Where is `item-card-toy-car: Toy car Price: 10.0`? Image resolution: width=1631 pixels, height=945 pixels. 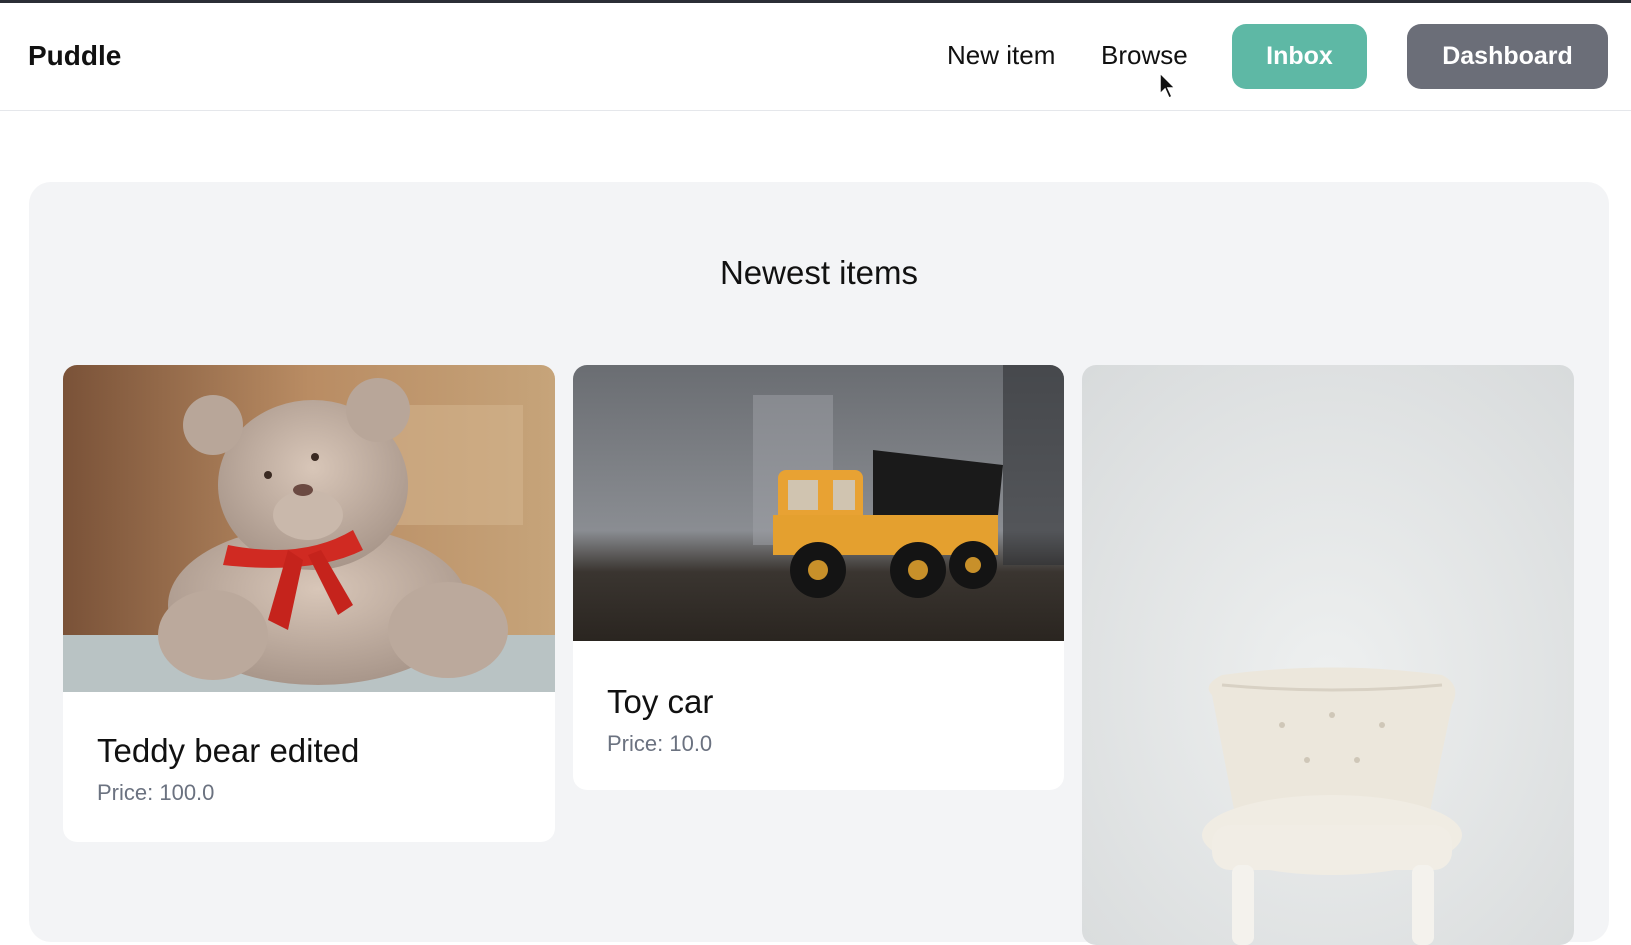 item-card-toy-car: Toy car Price: 10.0 is located at coordinates (818, 577).